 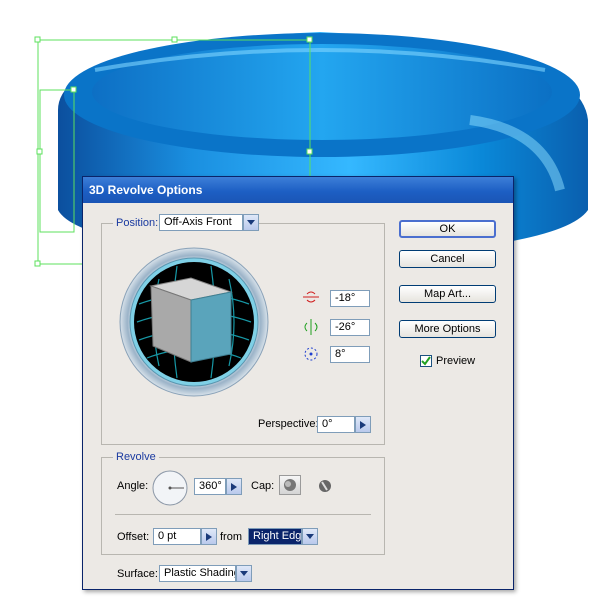 I want to click on rotate-z-icon, so click(x=311, y=354).